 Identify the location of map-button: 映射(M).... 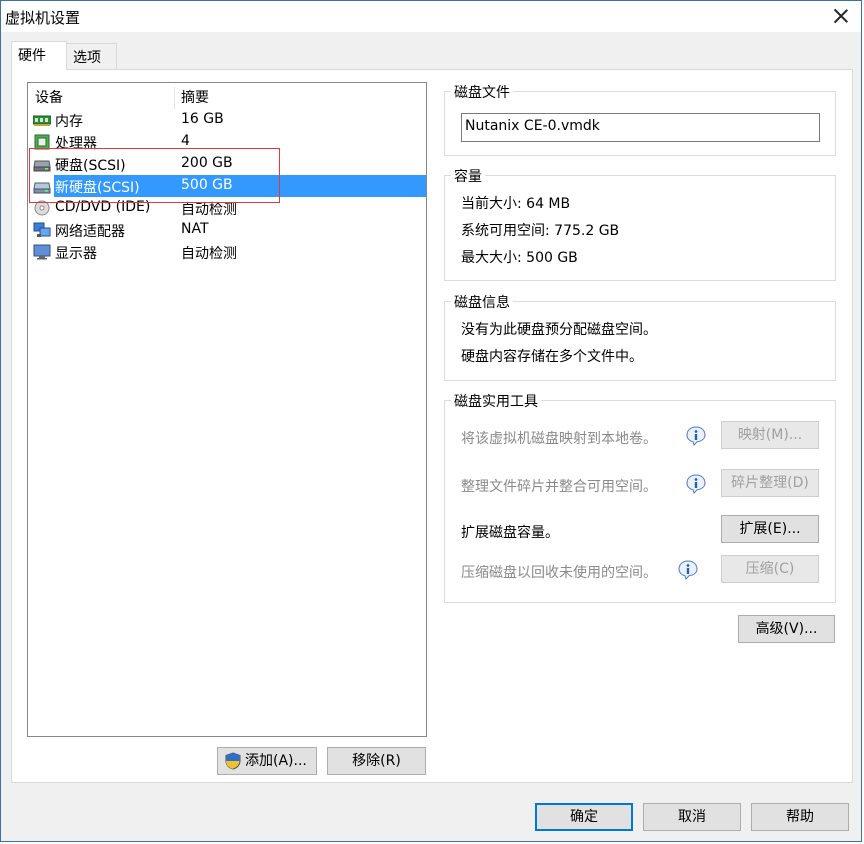
(770, 435).